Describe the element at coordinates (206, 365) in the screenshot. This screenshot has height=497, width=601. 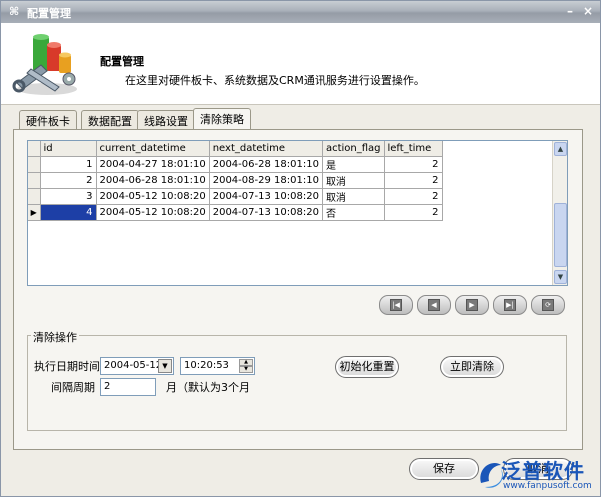
I see `execute-time-value: 10:20:53` at that location.